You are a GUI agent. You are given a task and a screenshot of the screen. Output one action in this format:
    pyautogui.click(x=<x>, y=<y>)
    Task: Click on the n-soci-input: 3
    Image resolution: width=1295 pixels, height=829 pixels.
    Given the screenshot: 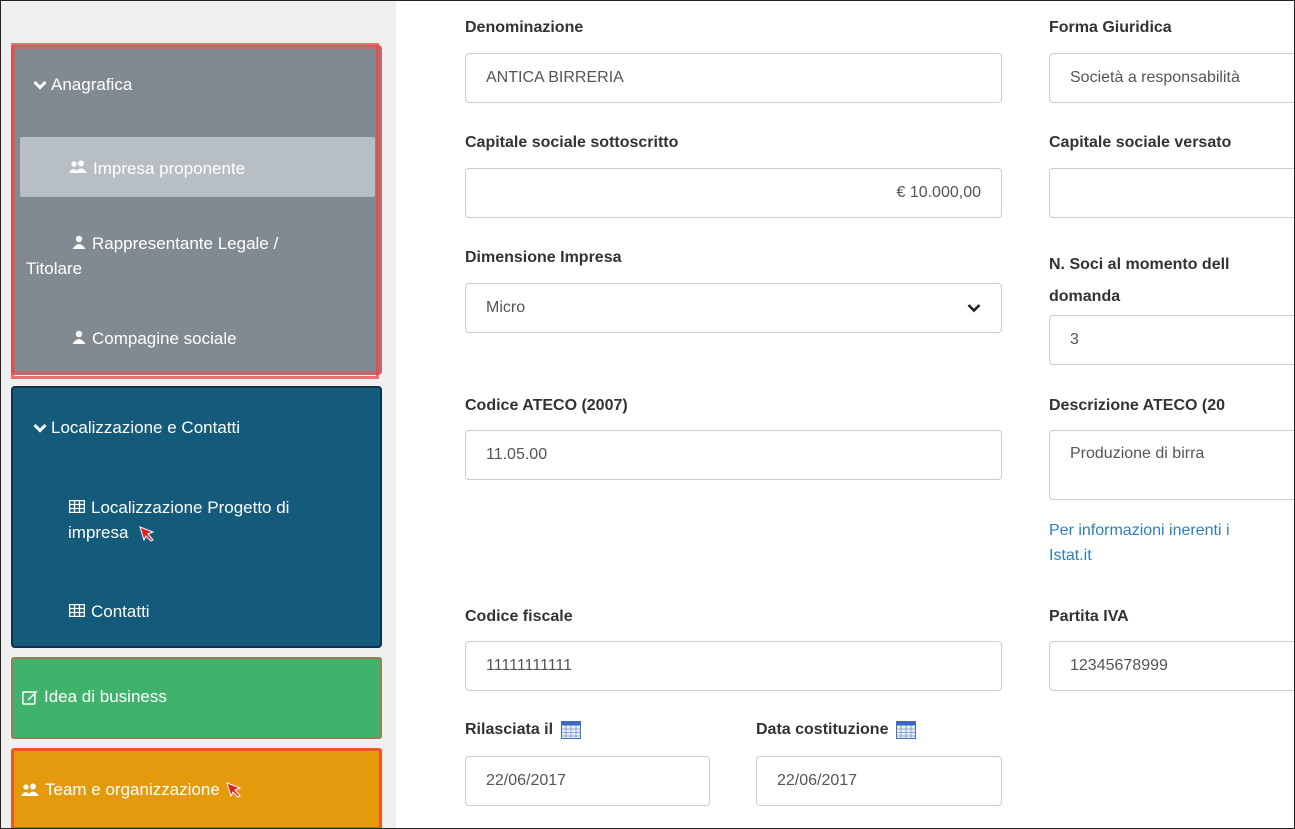 What is the action you would take?
    pyautogui.click(x=1171, y=340)
    